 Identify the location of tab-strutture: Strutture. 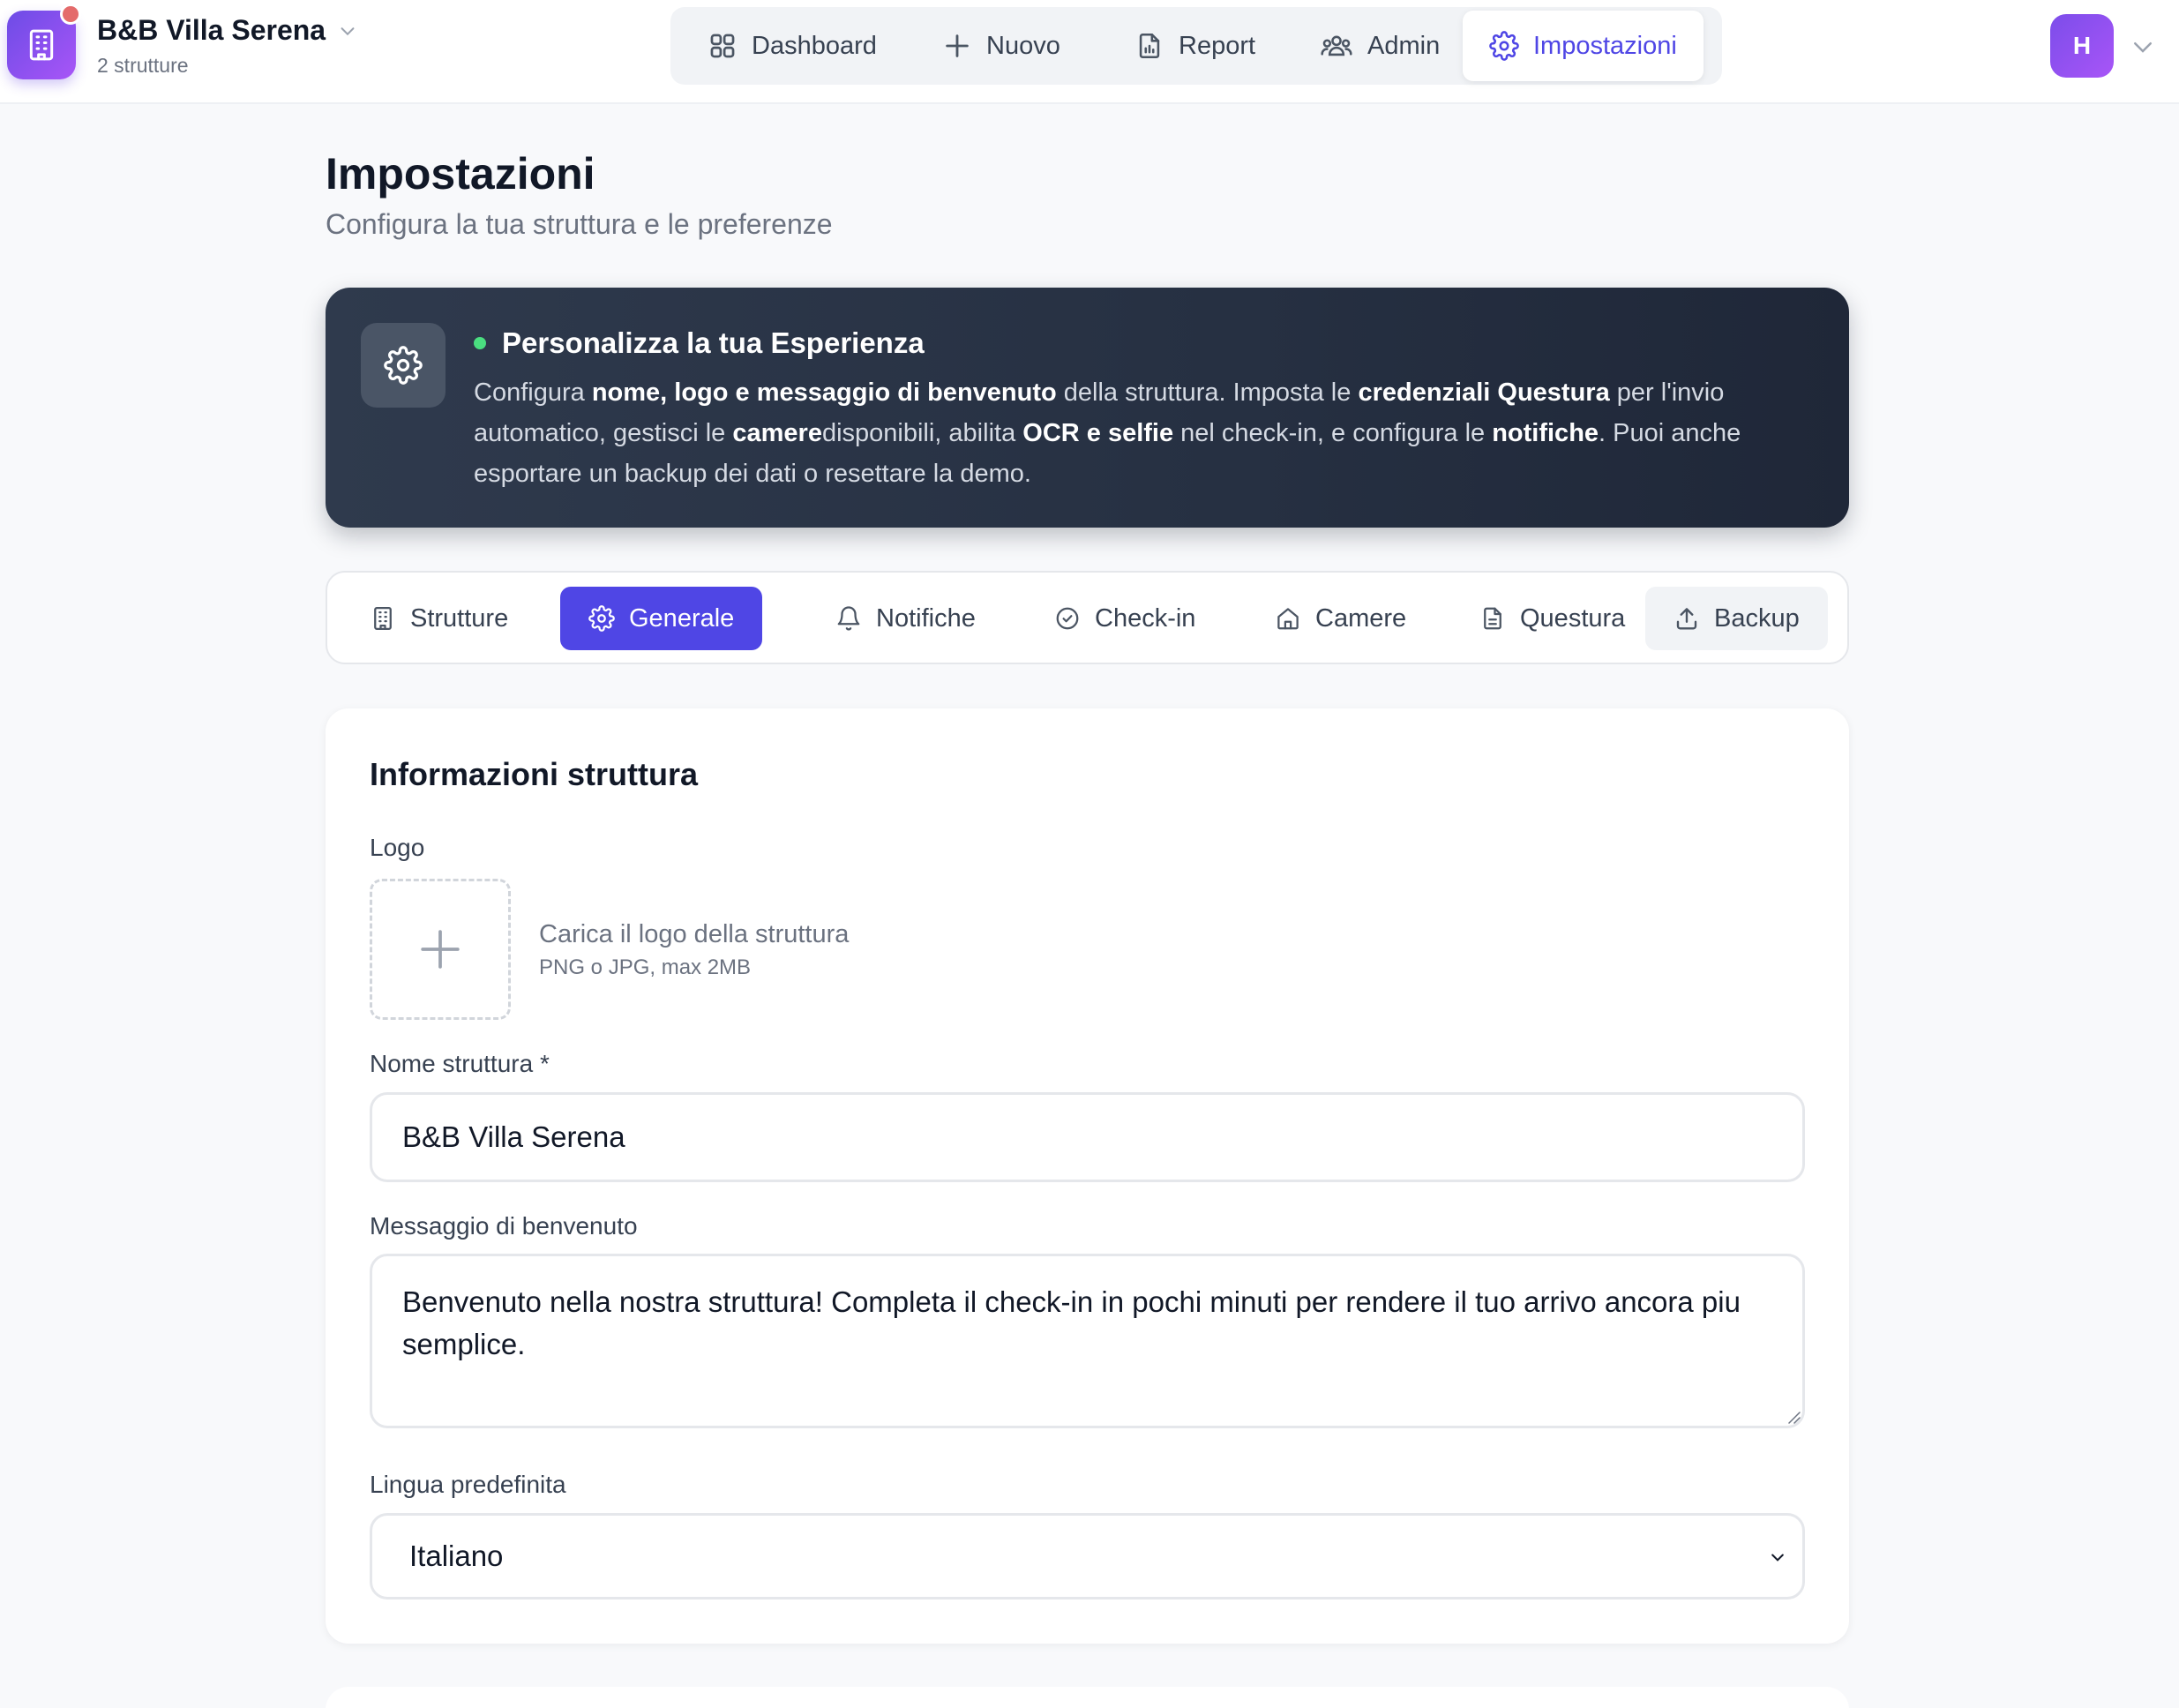
(439, 618).